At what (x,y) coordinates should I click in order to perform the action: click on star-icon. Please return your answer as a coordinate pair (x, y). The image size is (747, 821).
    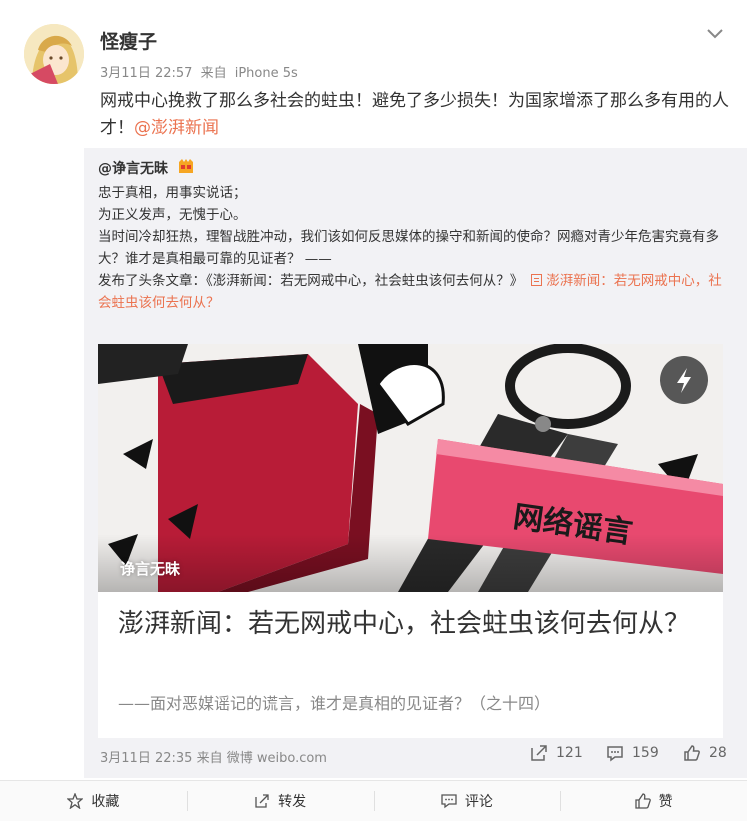
    Looking at the image, I should click on (75, 801).